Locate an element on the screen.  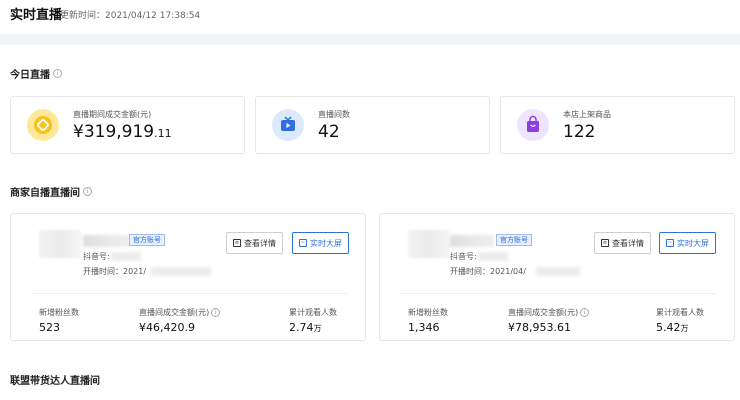
stat-card-goods: 本店上架商品 122 is located at coordinates (617, 125).